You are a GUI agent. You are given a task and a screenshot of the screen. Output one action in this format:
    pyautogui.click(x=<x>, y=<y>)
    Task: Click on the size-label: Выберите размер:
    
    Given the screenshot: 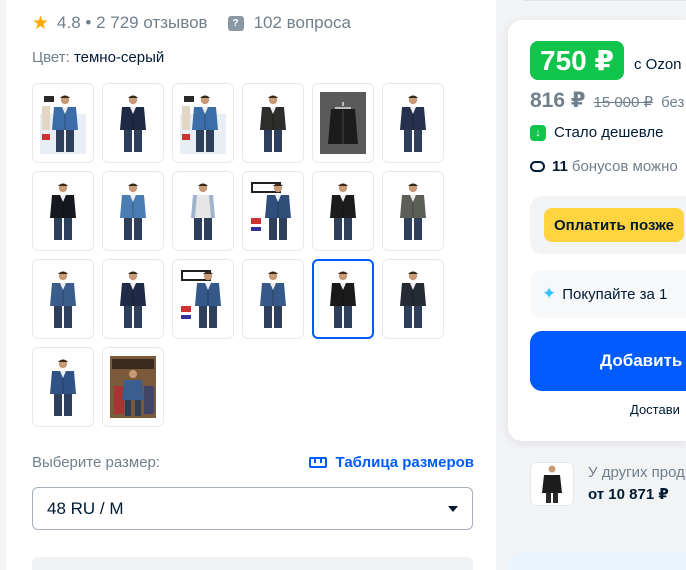 What is the action you would take?
    pyautogui.click(x=96, y=462)
    